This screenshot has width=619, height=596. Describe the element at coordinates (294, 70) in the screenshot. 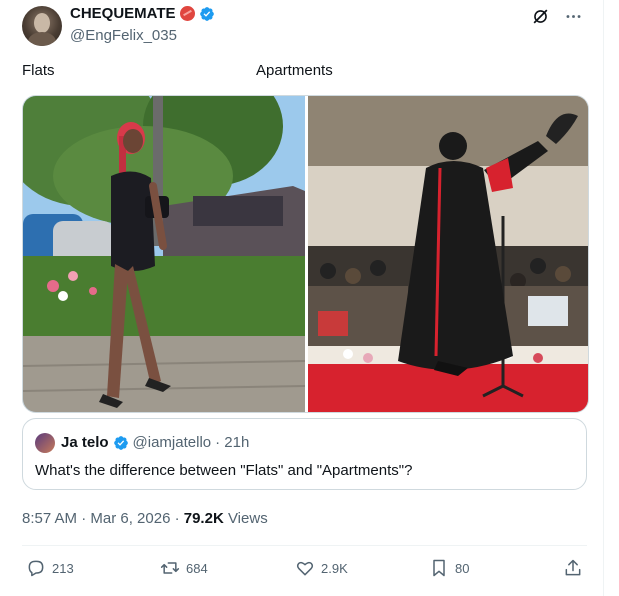

I see `caption-apartments: Apartments` at that location.